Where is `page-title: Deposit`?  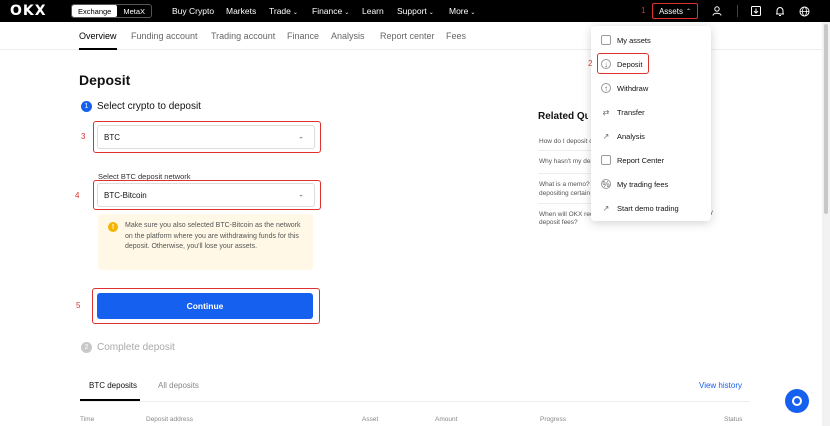
page-title: Deposit is located at coordinates (105, 80).